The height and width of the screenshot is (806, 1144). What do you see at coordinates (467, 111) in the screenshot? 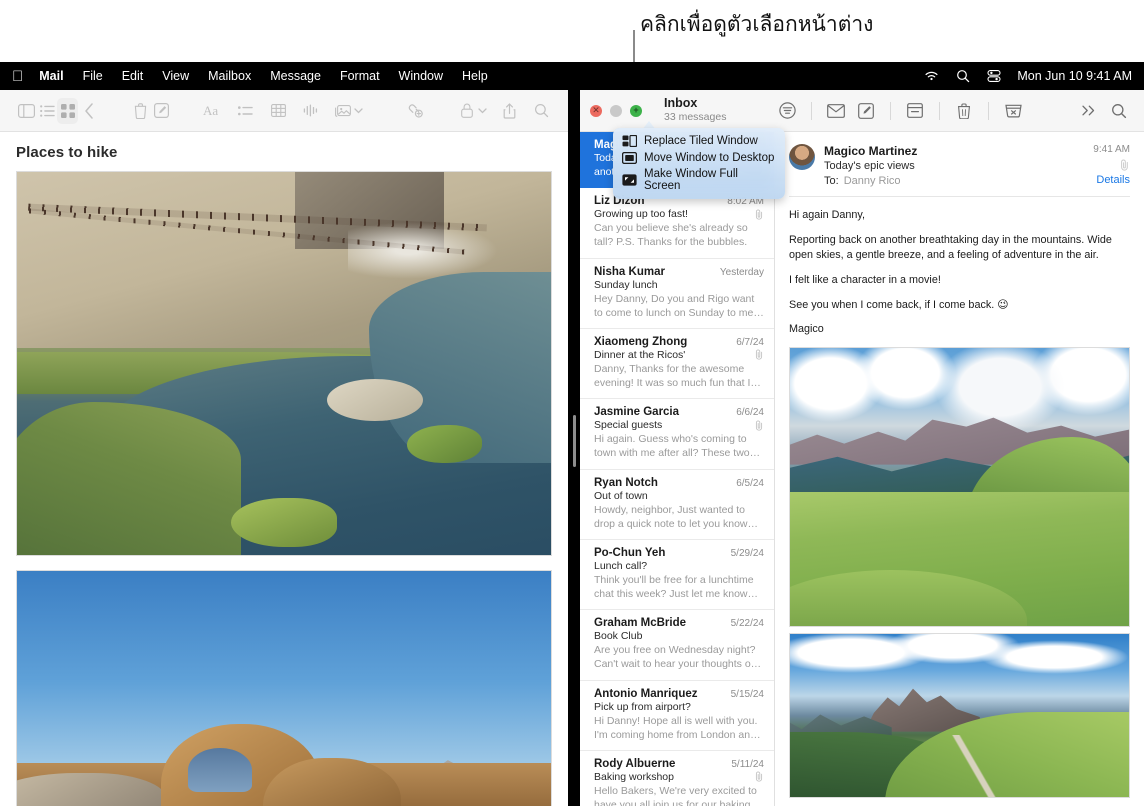
I see `lock-icon` at bounding box center [467, 111].